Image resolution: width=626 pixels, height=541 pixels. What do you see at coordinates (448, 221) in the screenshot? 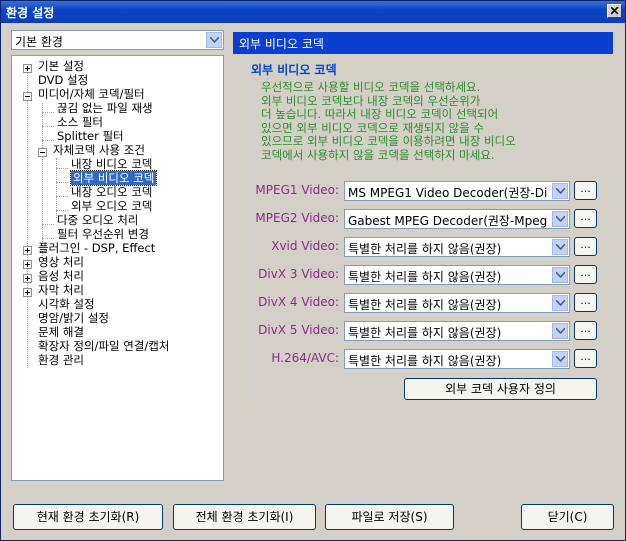
I see `codec-select-value: Gabest MPEG Decoder(권장-Mpeg2` at bounding box center [448, 221].